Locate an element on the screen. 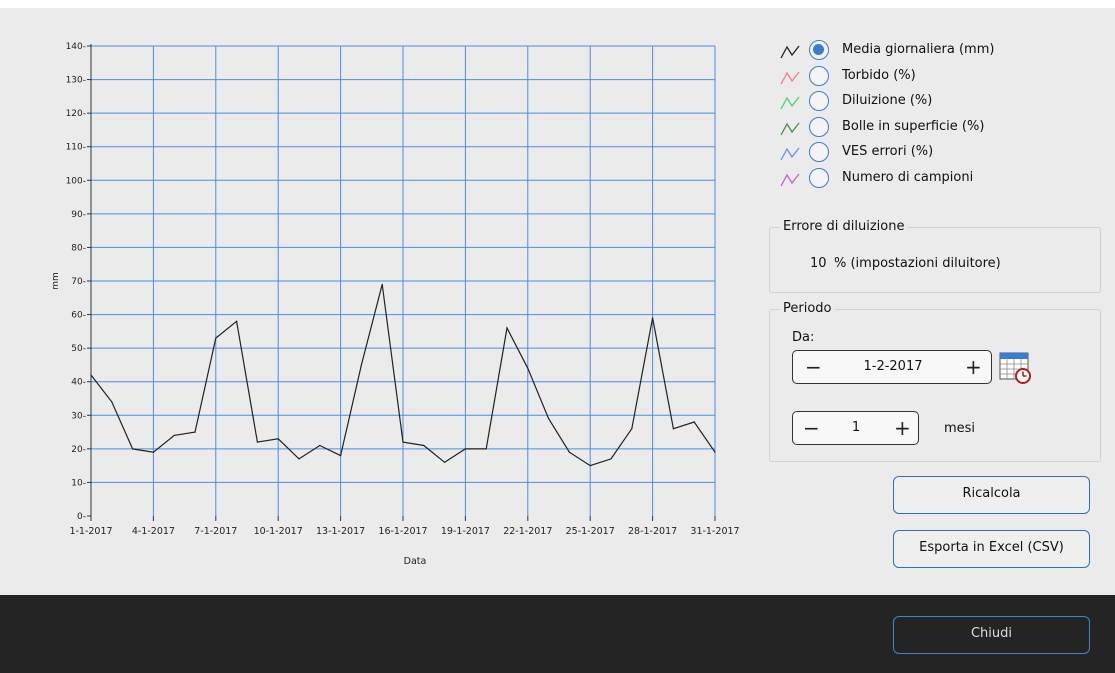  legend-item: VES errori (%) is located at coordinates (940, 154).